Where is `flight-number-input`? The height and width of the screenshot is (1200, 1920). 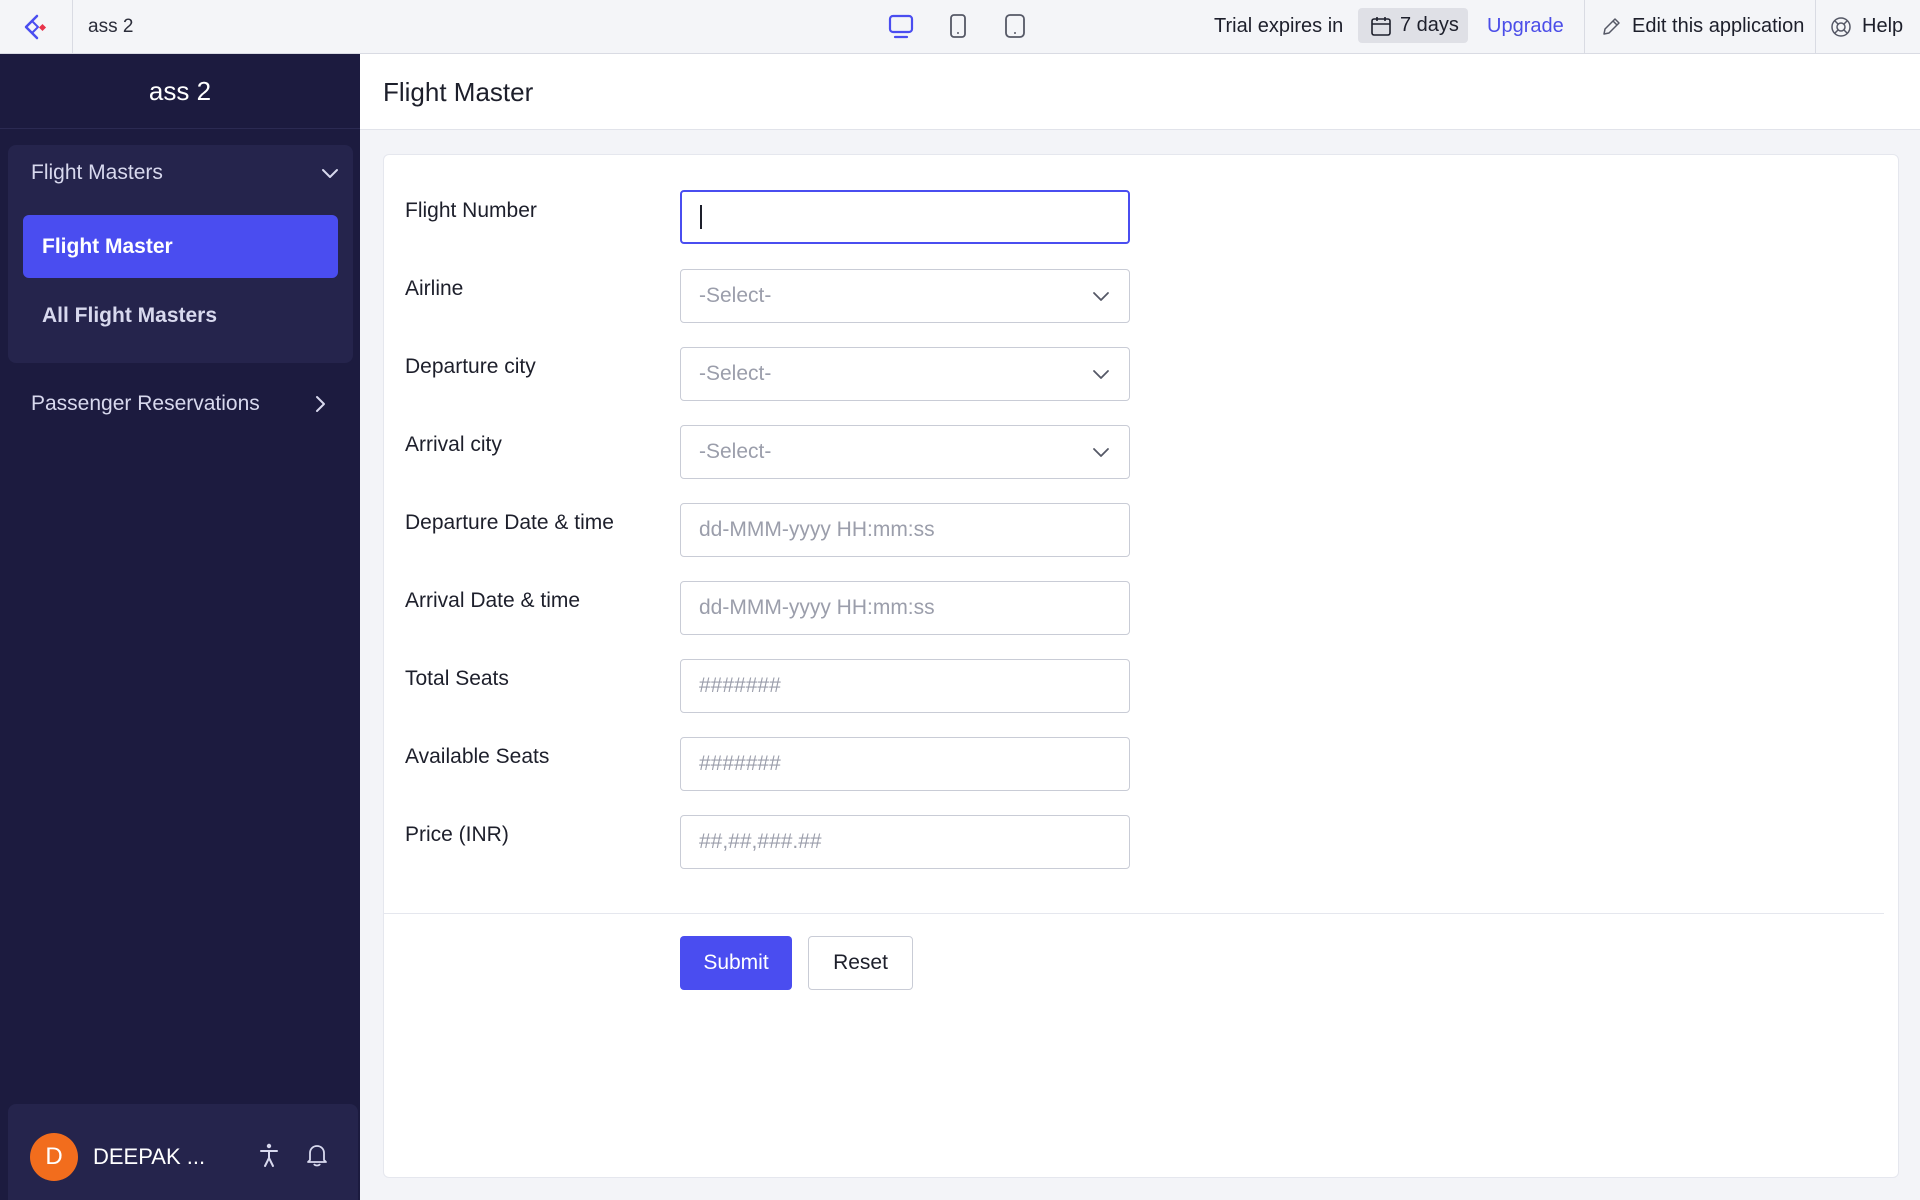 flight-number-input is located at coordinates (905, 217).